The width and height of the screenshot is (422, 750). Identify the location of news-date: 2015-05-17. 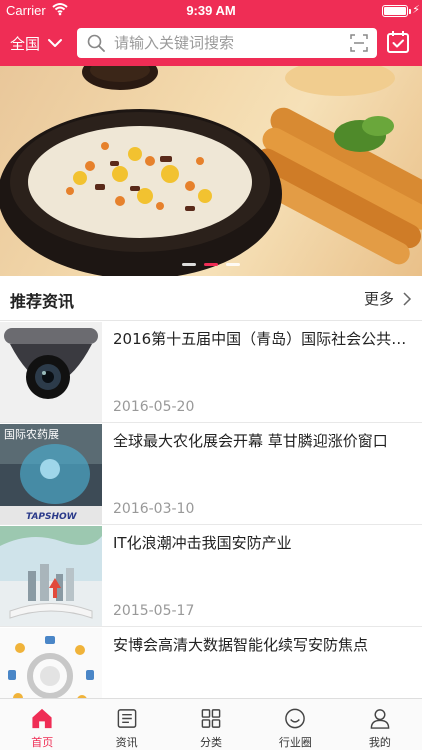
(154, 611).